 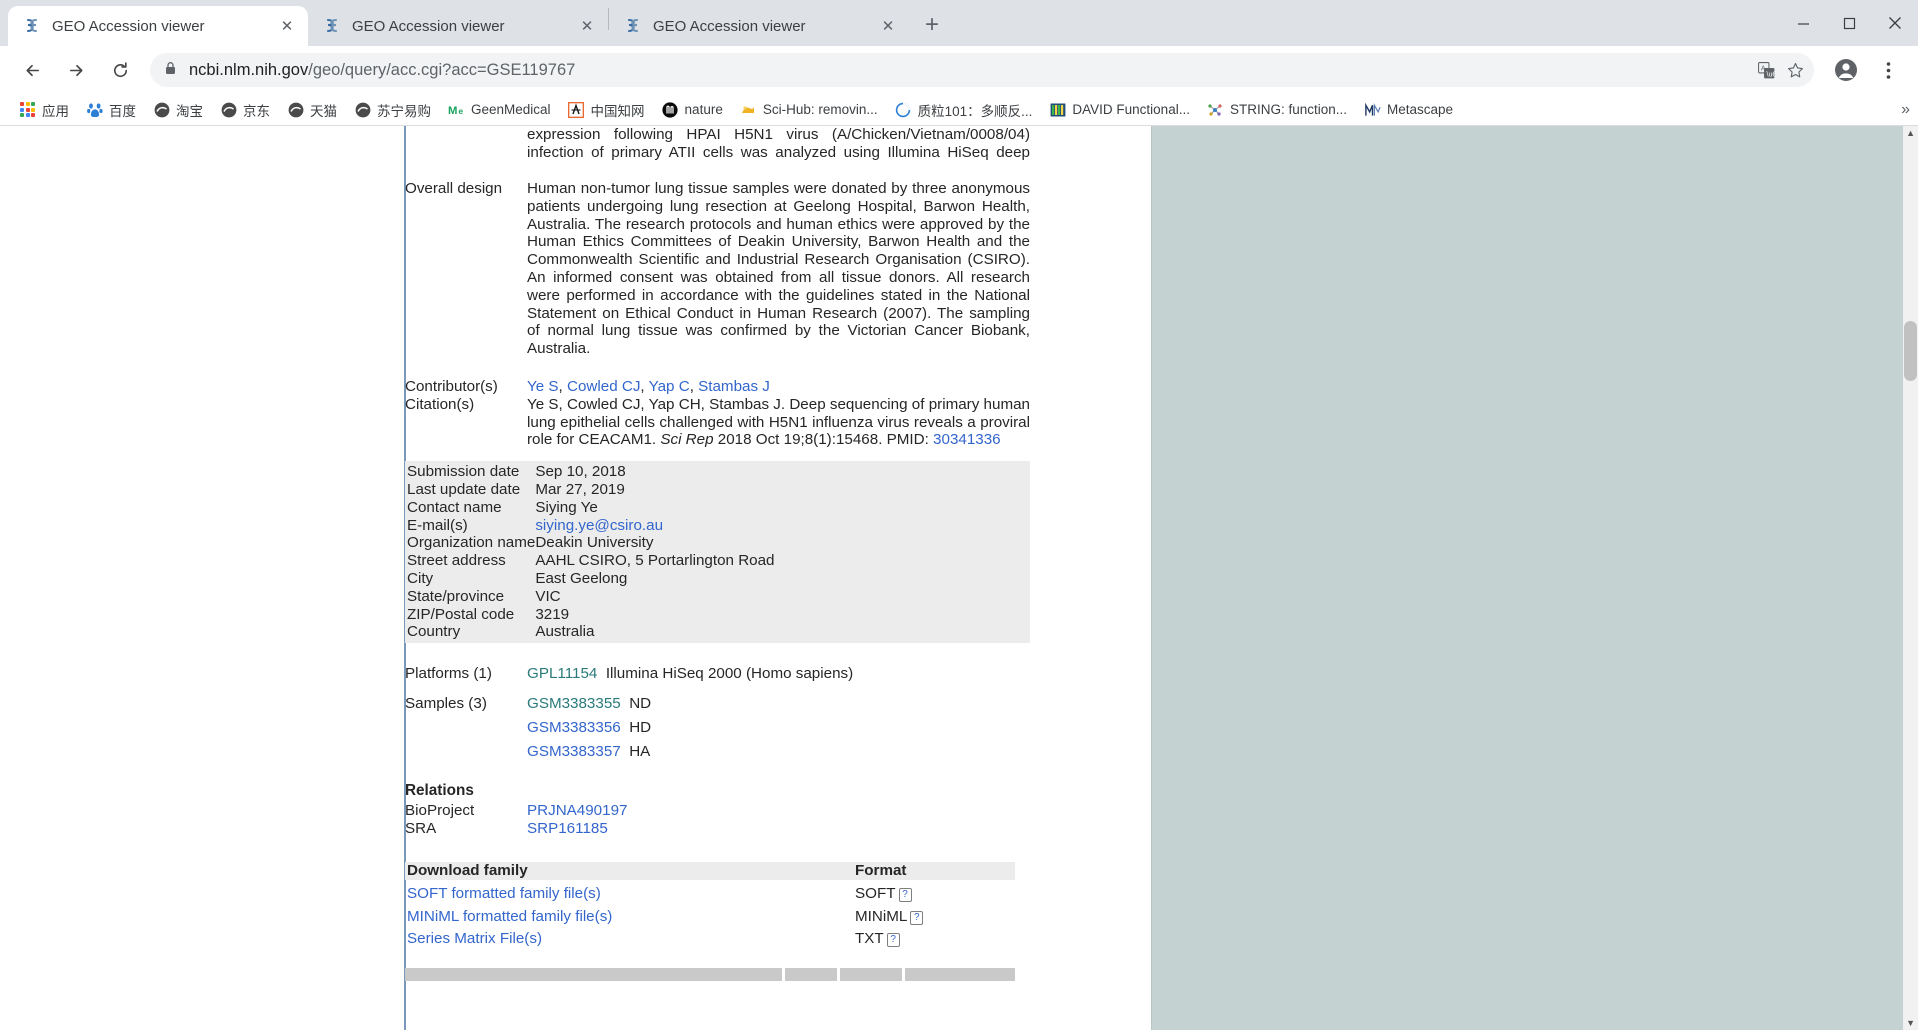 What do you see at coordinates (710, 936) in the screenshot?
I see `table-row: Series Matrix File(s) TXT?` at bounding box center [710, 936].